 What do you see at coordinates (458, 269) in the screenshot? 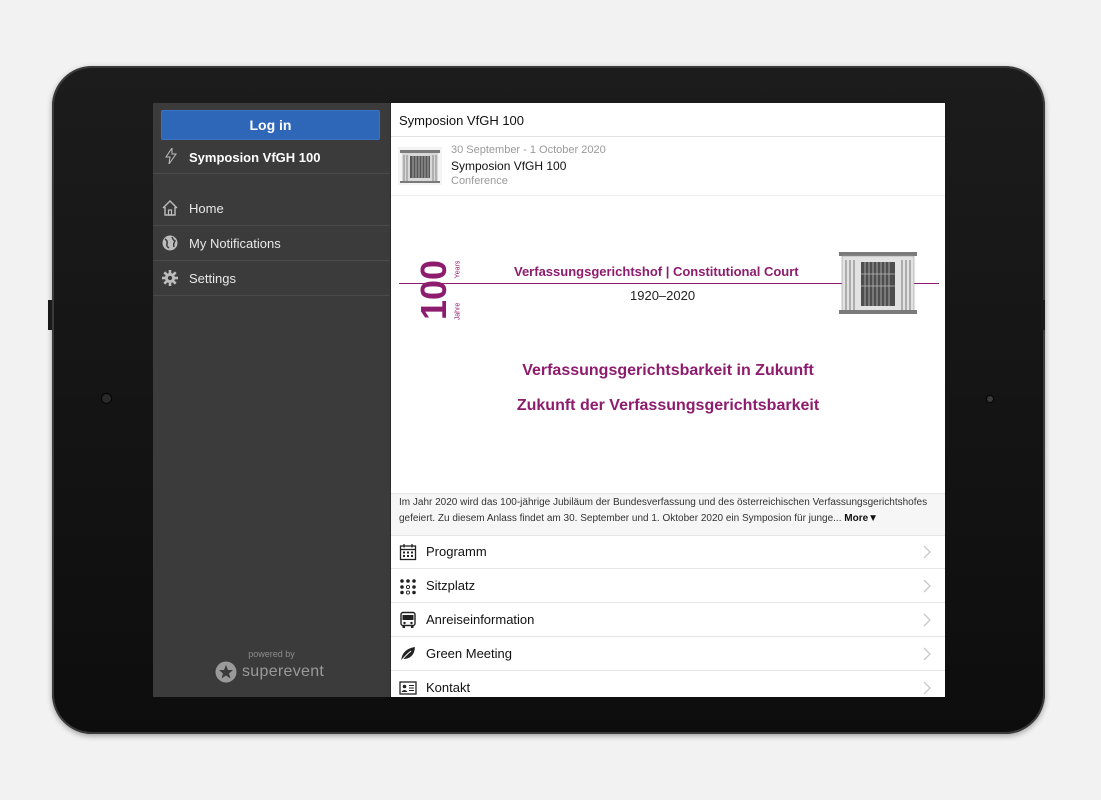
I see `banner-years: Years` at bounding box center [458, 269].